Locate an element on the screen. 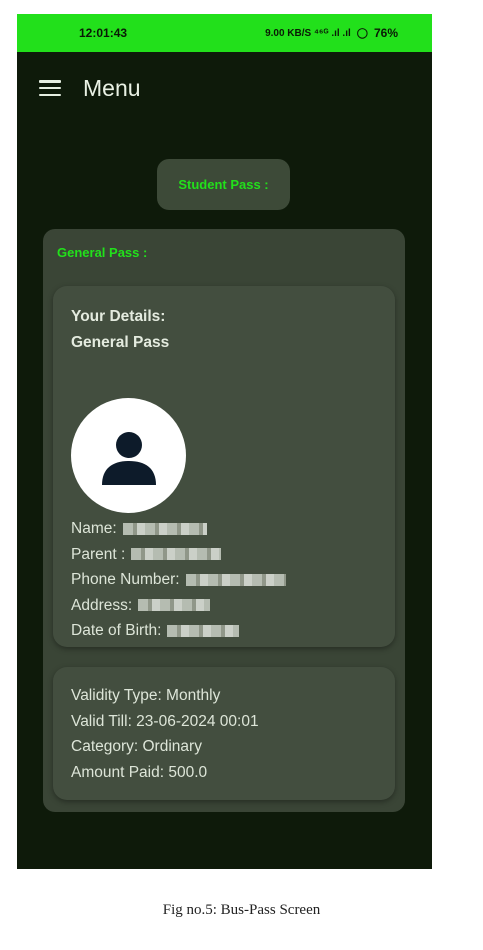 This screenshot has height=950, width=483. battery-icon: ◯ is located at coordinates (362, 33).